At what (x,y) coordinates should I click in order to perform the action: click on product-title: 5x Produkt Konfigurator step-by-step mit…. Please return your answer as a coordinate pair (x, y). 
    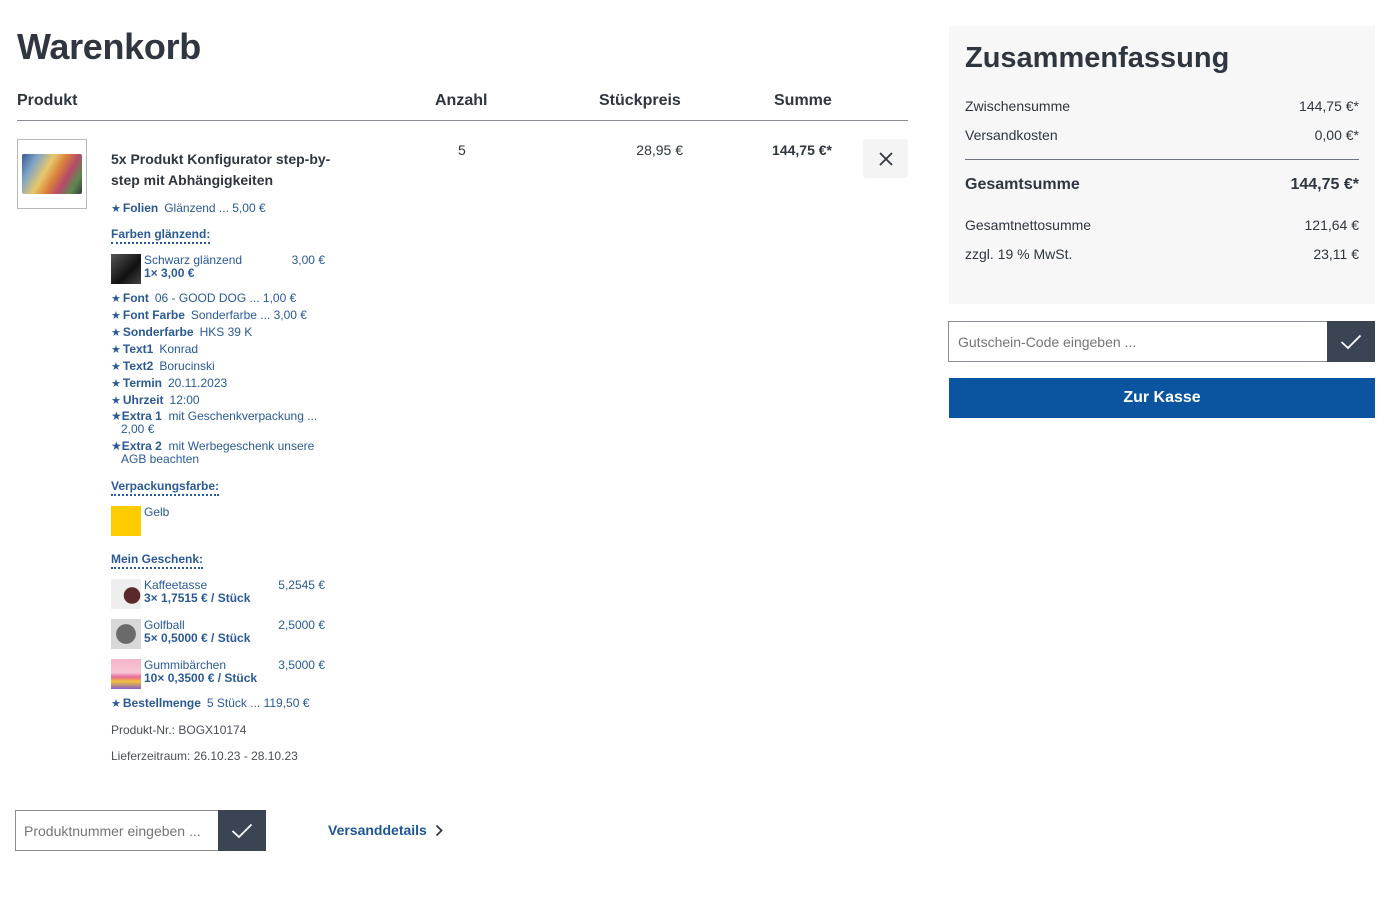
    Looking at the image, I should click on (221, 170).